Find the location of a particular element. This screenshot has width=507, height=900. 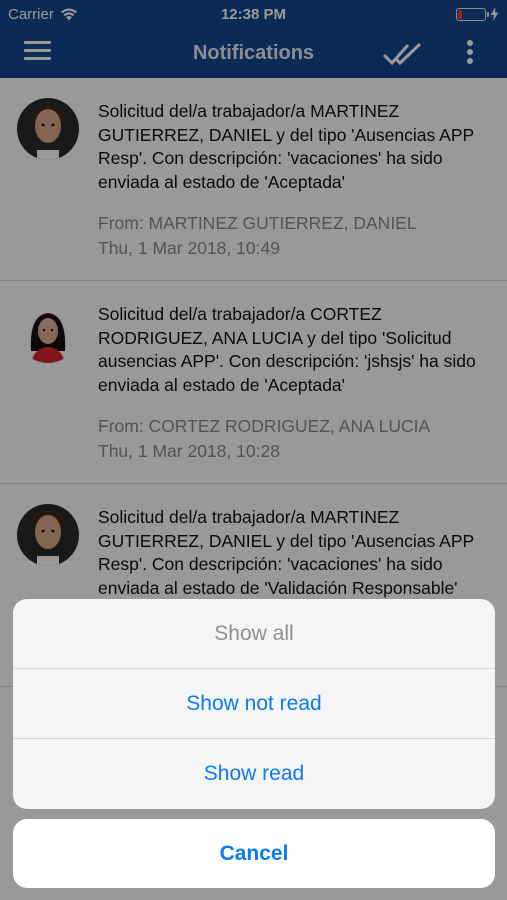

cancel-button: Cancel is located at coordinates (254, 853).